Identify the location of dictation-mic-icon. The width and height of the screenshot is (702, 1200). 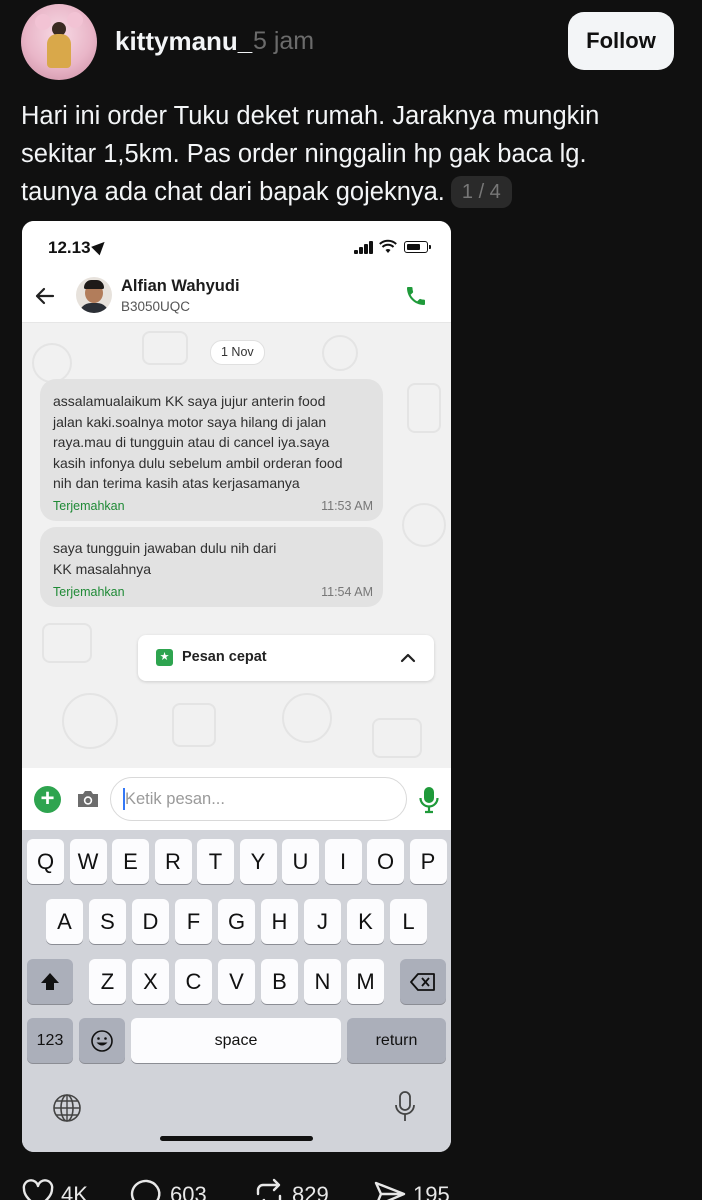
(405, 1107).